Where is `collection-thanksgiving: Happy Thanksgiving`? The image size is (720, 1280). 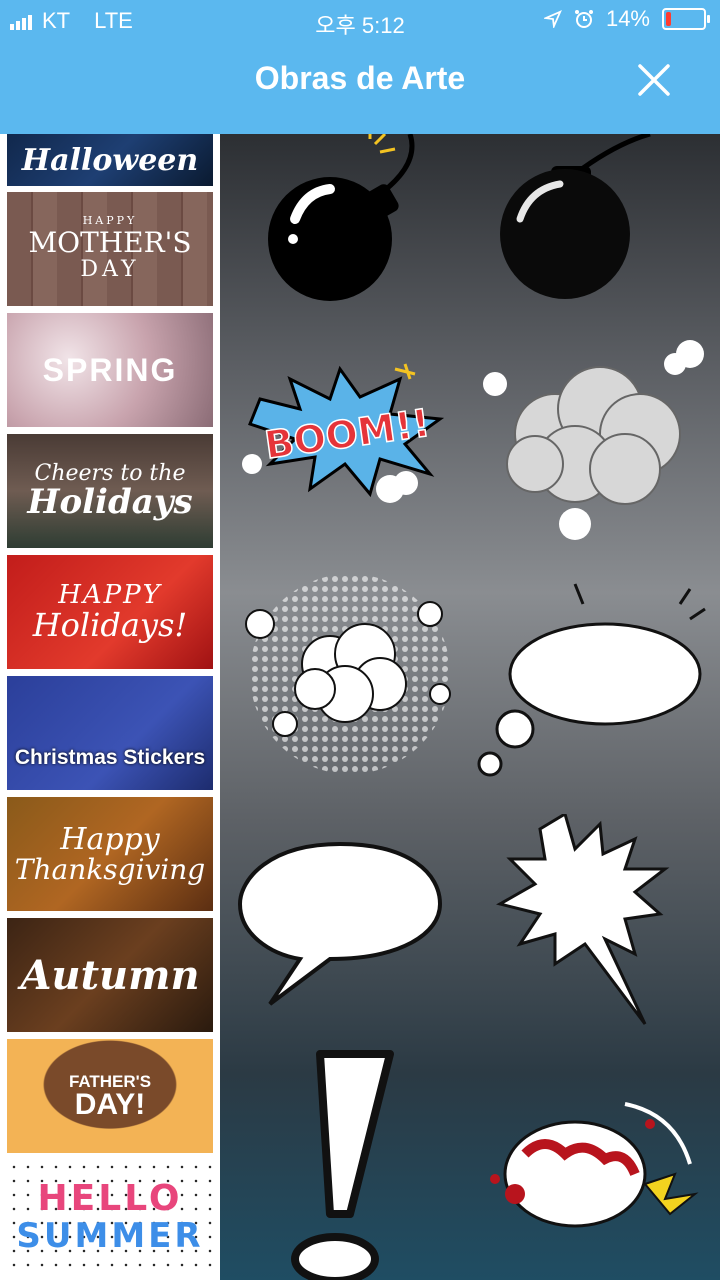
collection-thanksgiving: Happy Thanksgiving is located at coordinates (110, 854).